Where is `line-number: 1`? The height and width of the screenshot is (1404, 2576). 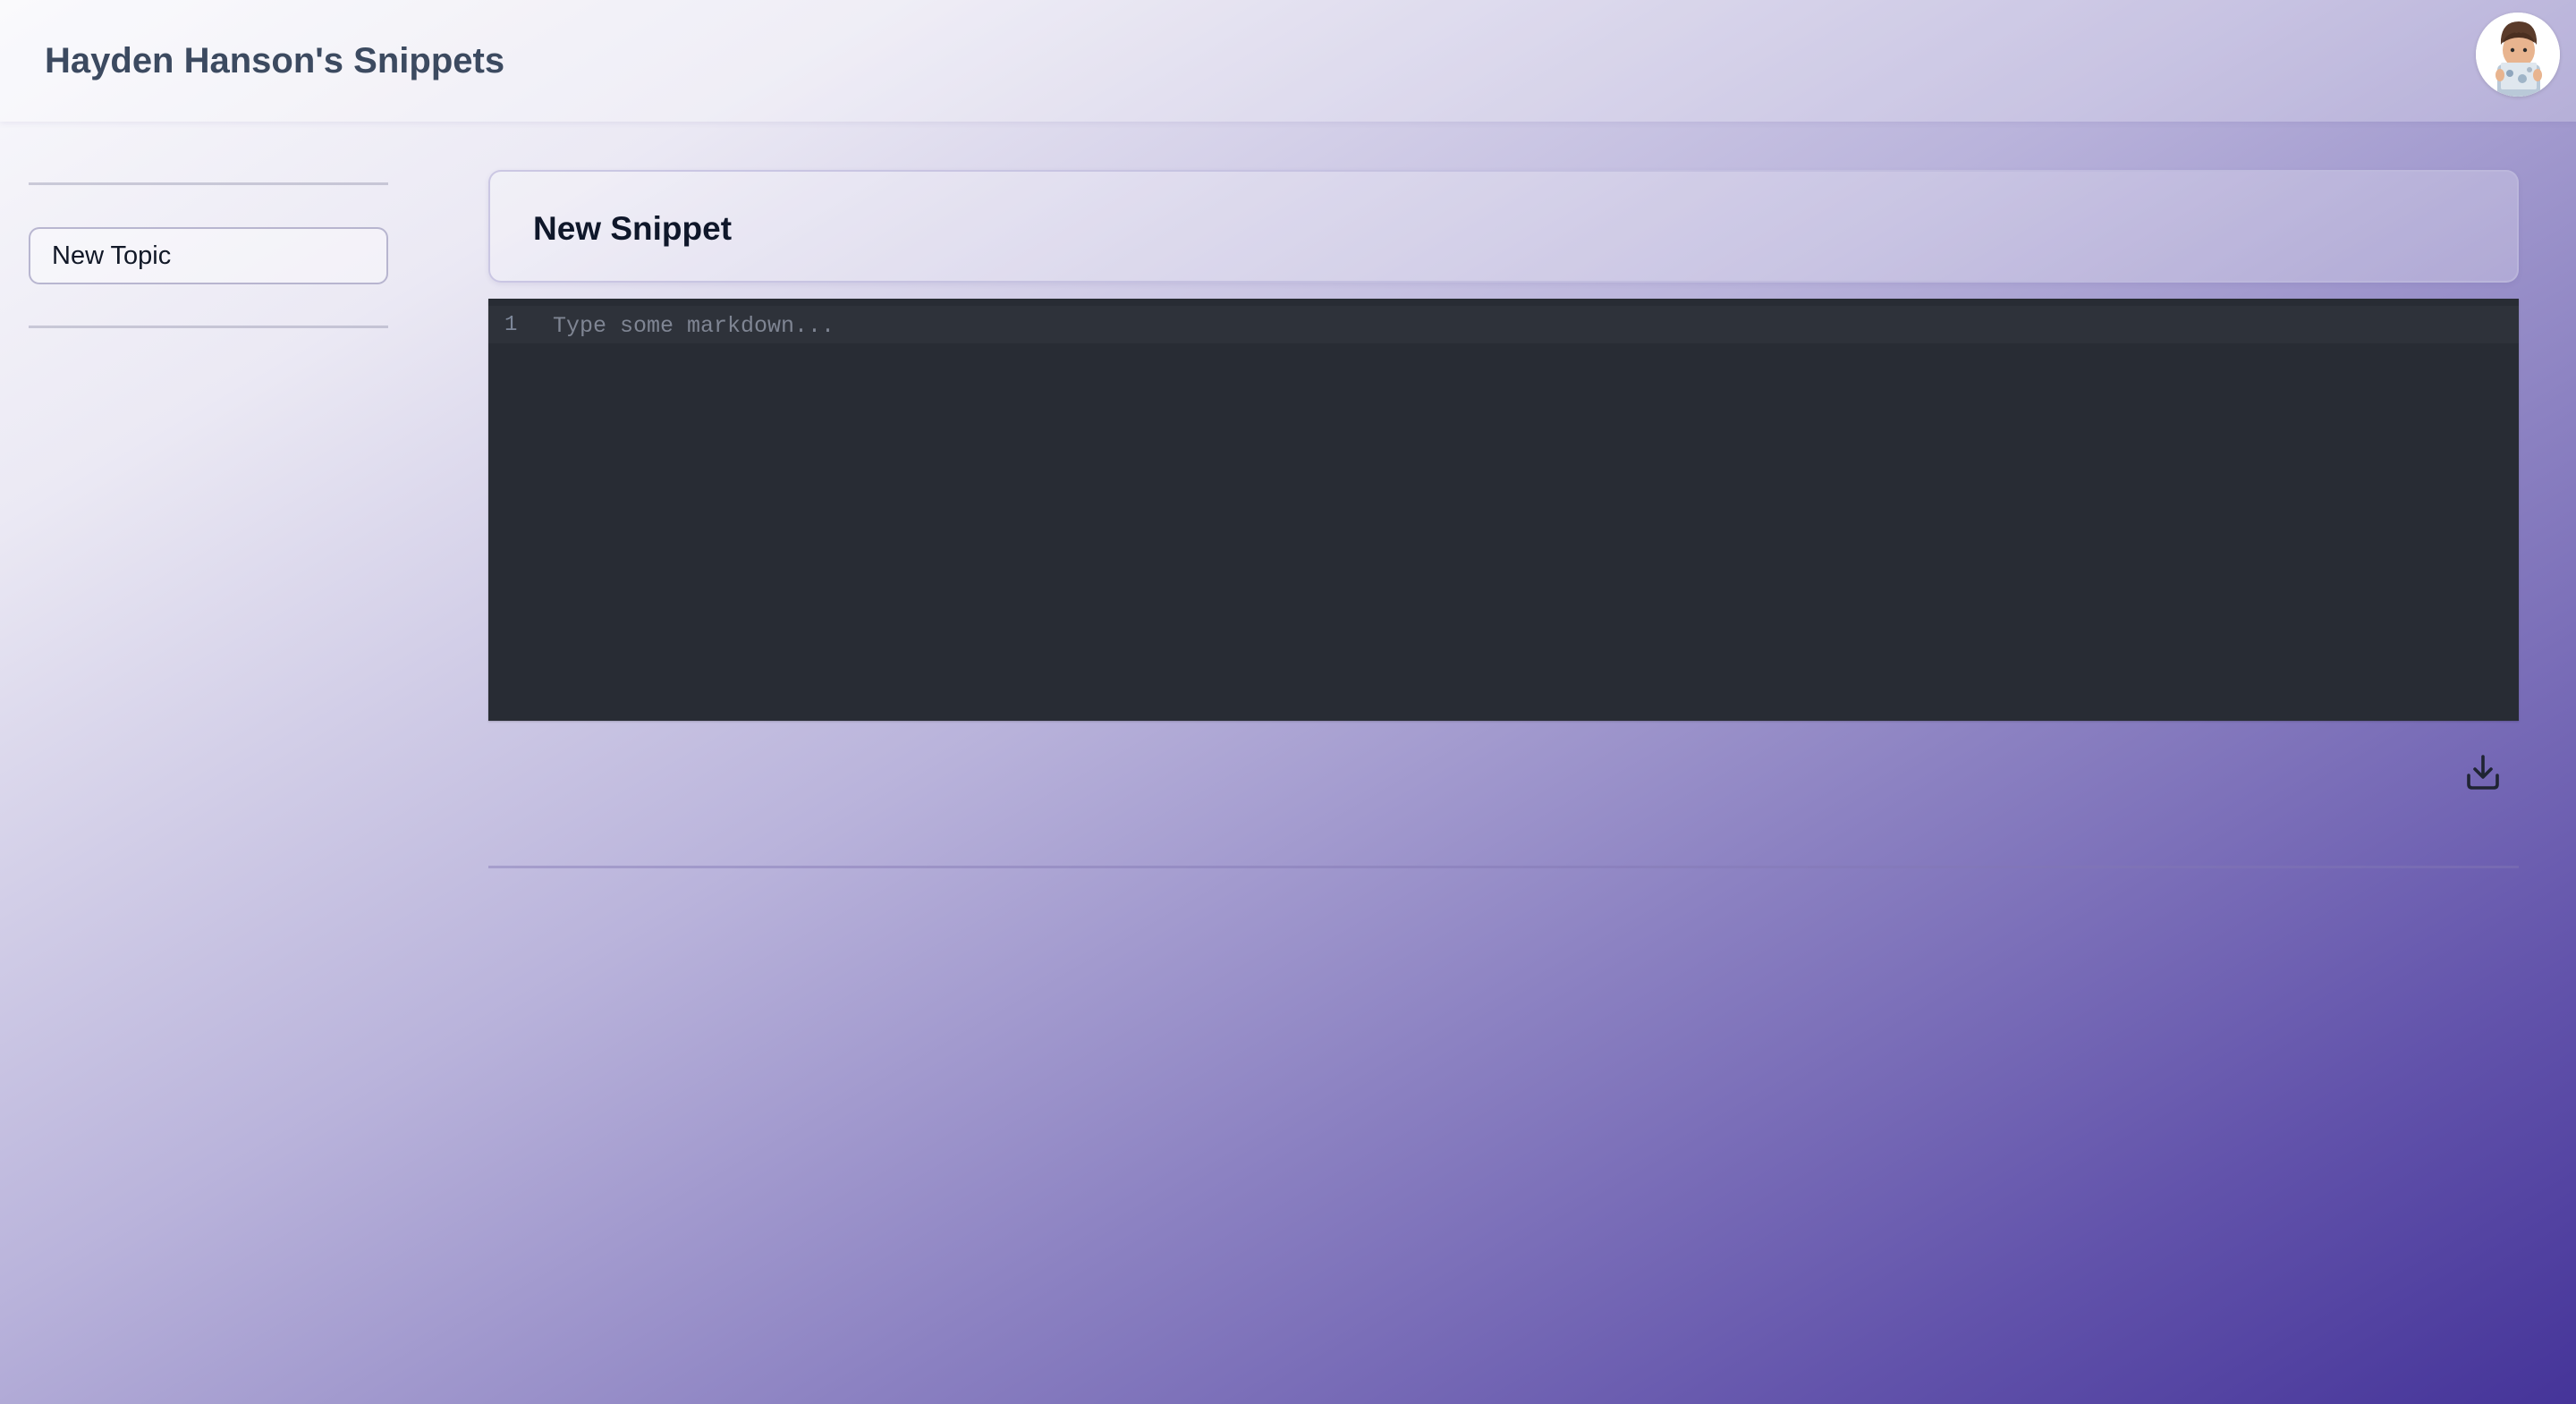
line-number: 1 is located at coordinates (511, 325).